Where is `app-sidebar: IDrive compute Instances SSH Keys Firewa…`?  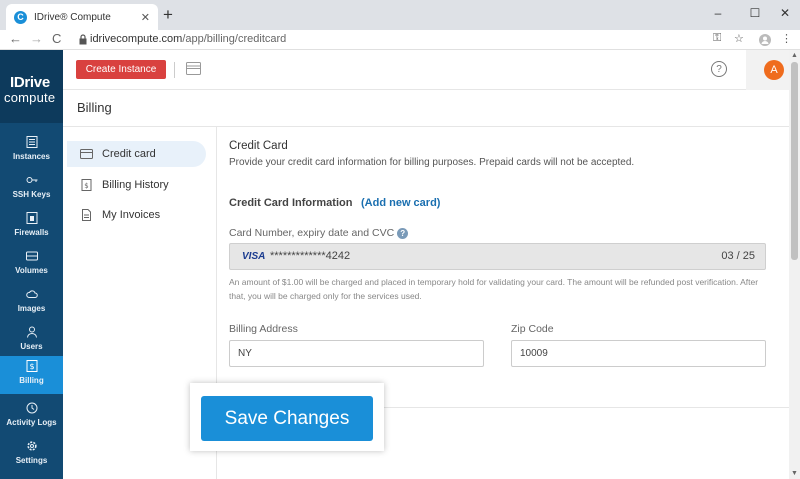 app-sidebar: IDrive compute Instances SSH Keys Firewa… is located at coordinates (31, 264).